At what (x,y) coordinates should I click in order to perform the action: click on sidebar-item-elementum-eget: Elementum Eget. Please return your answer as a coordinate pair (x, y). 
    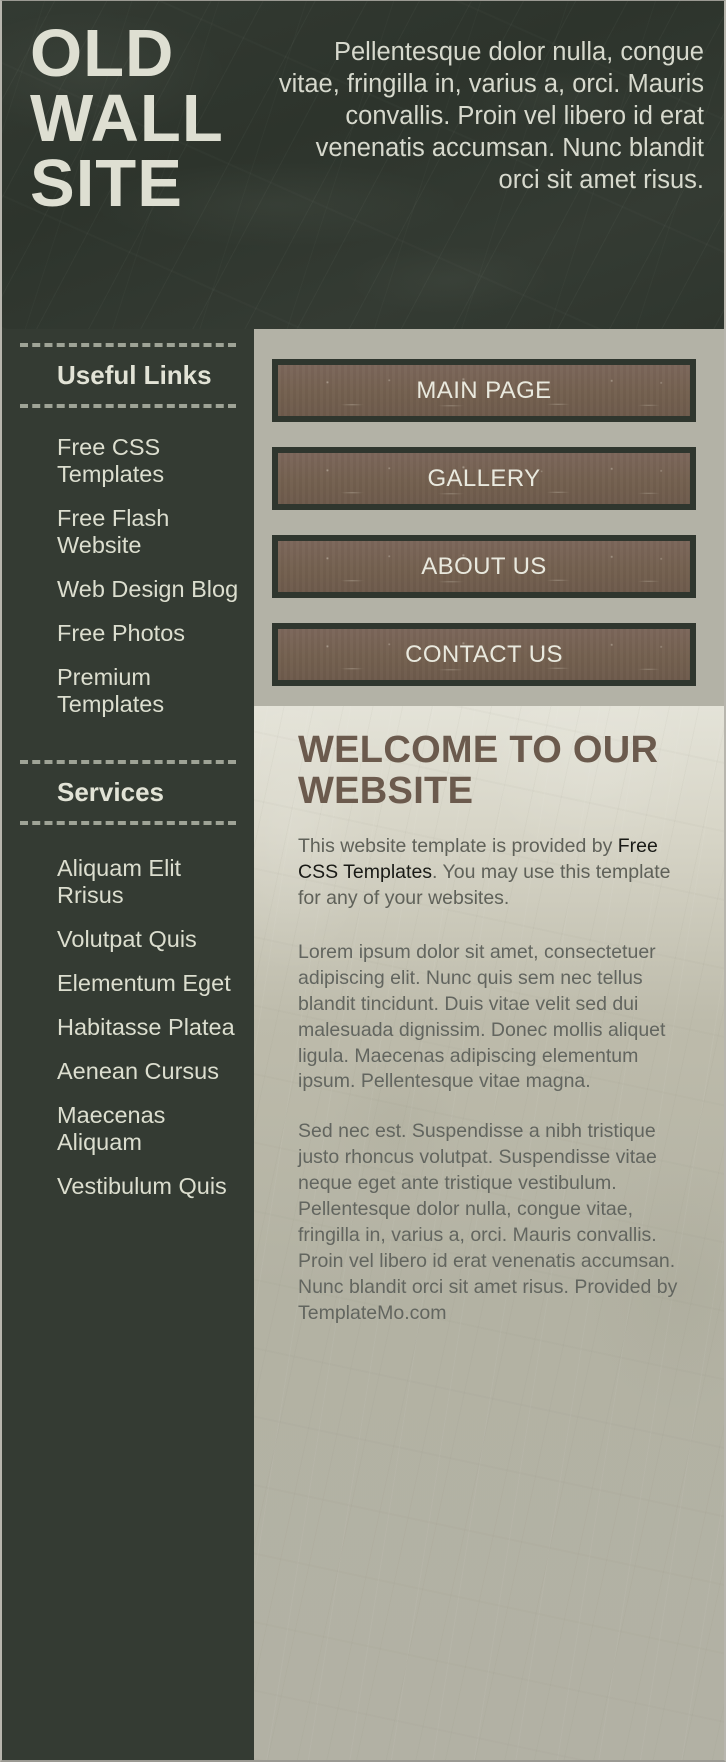
    Looking at the image, I should click on (149, 983).